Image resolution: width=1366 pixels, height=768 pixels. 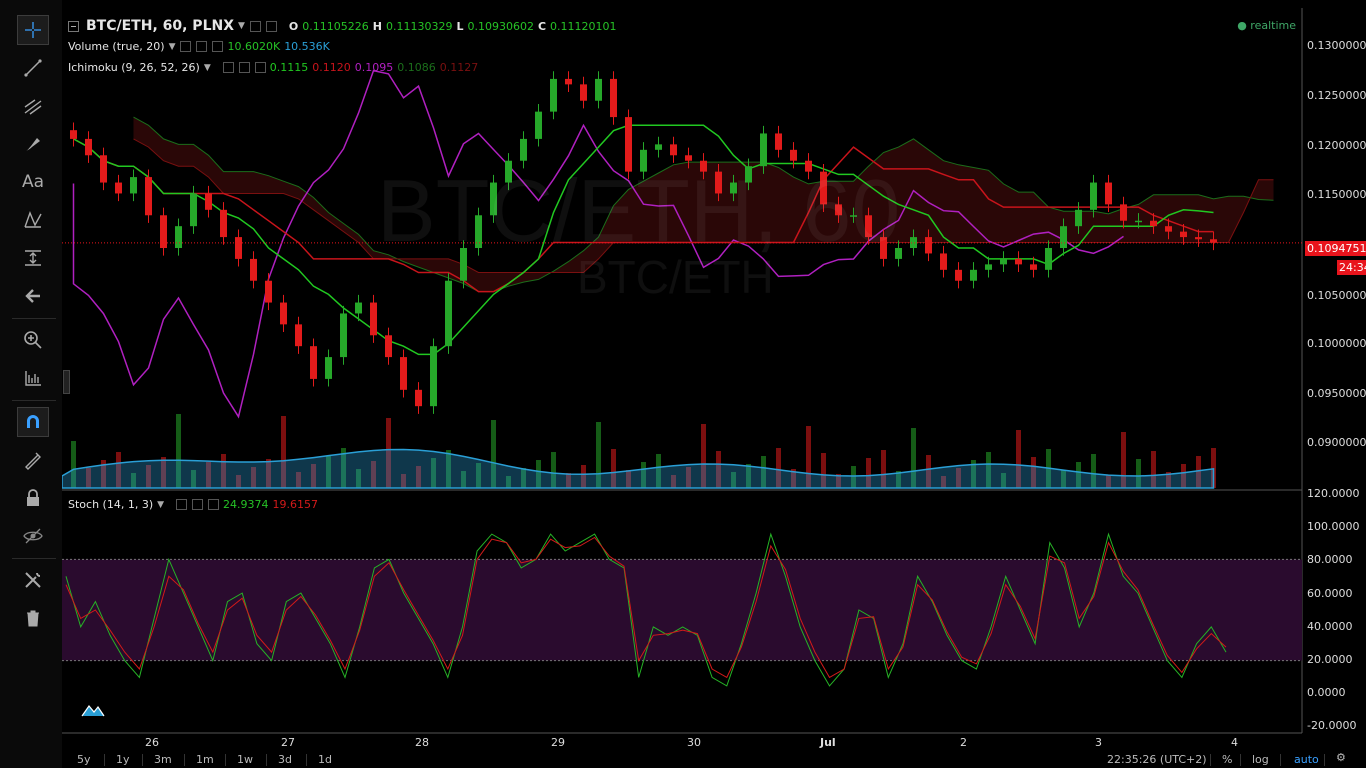 I want to click on last-price-label: 0.10947519, so click(x=1335, y=248).